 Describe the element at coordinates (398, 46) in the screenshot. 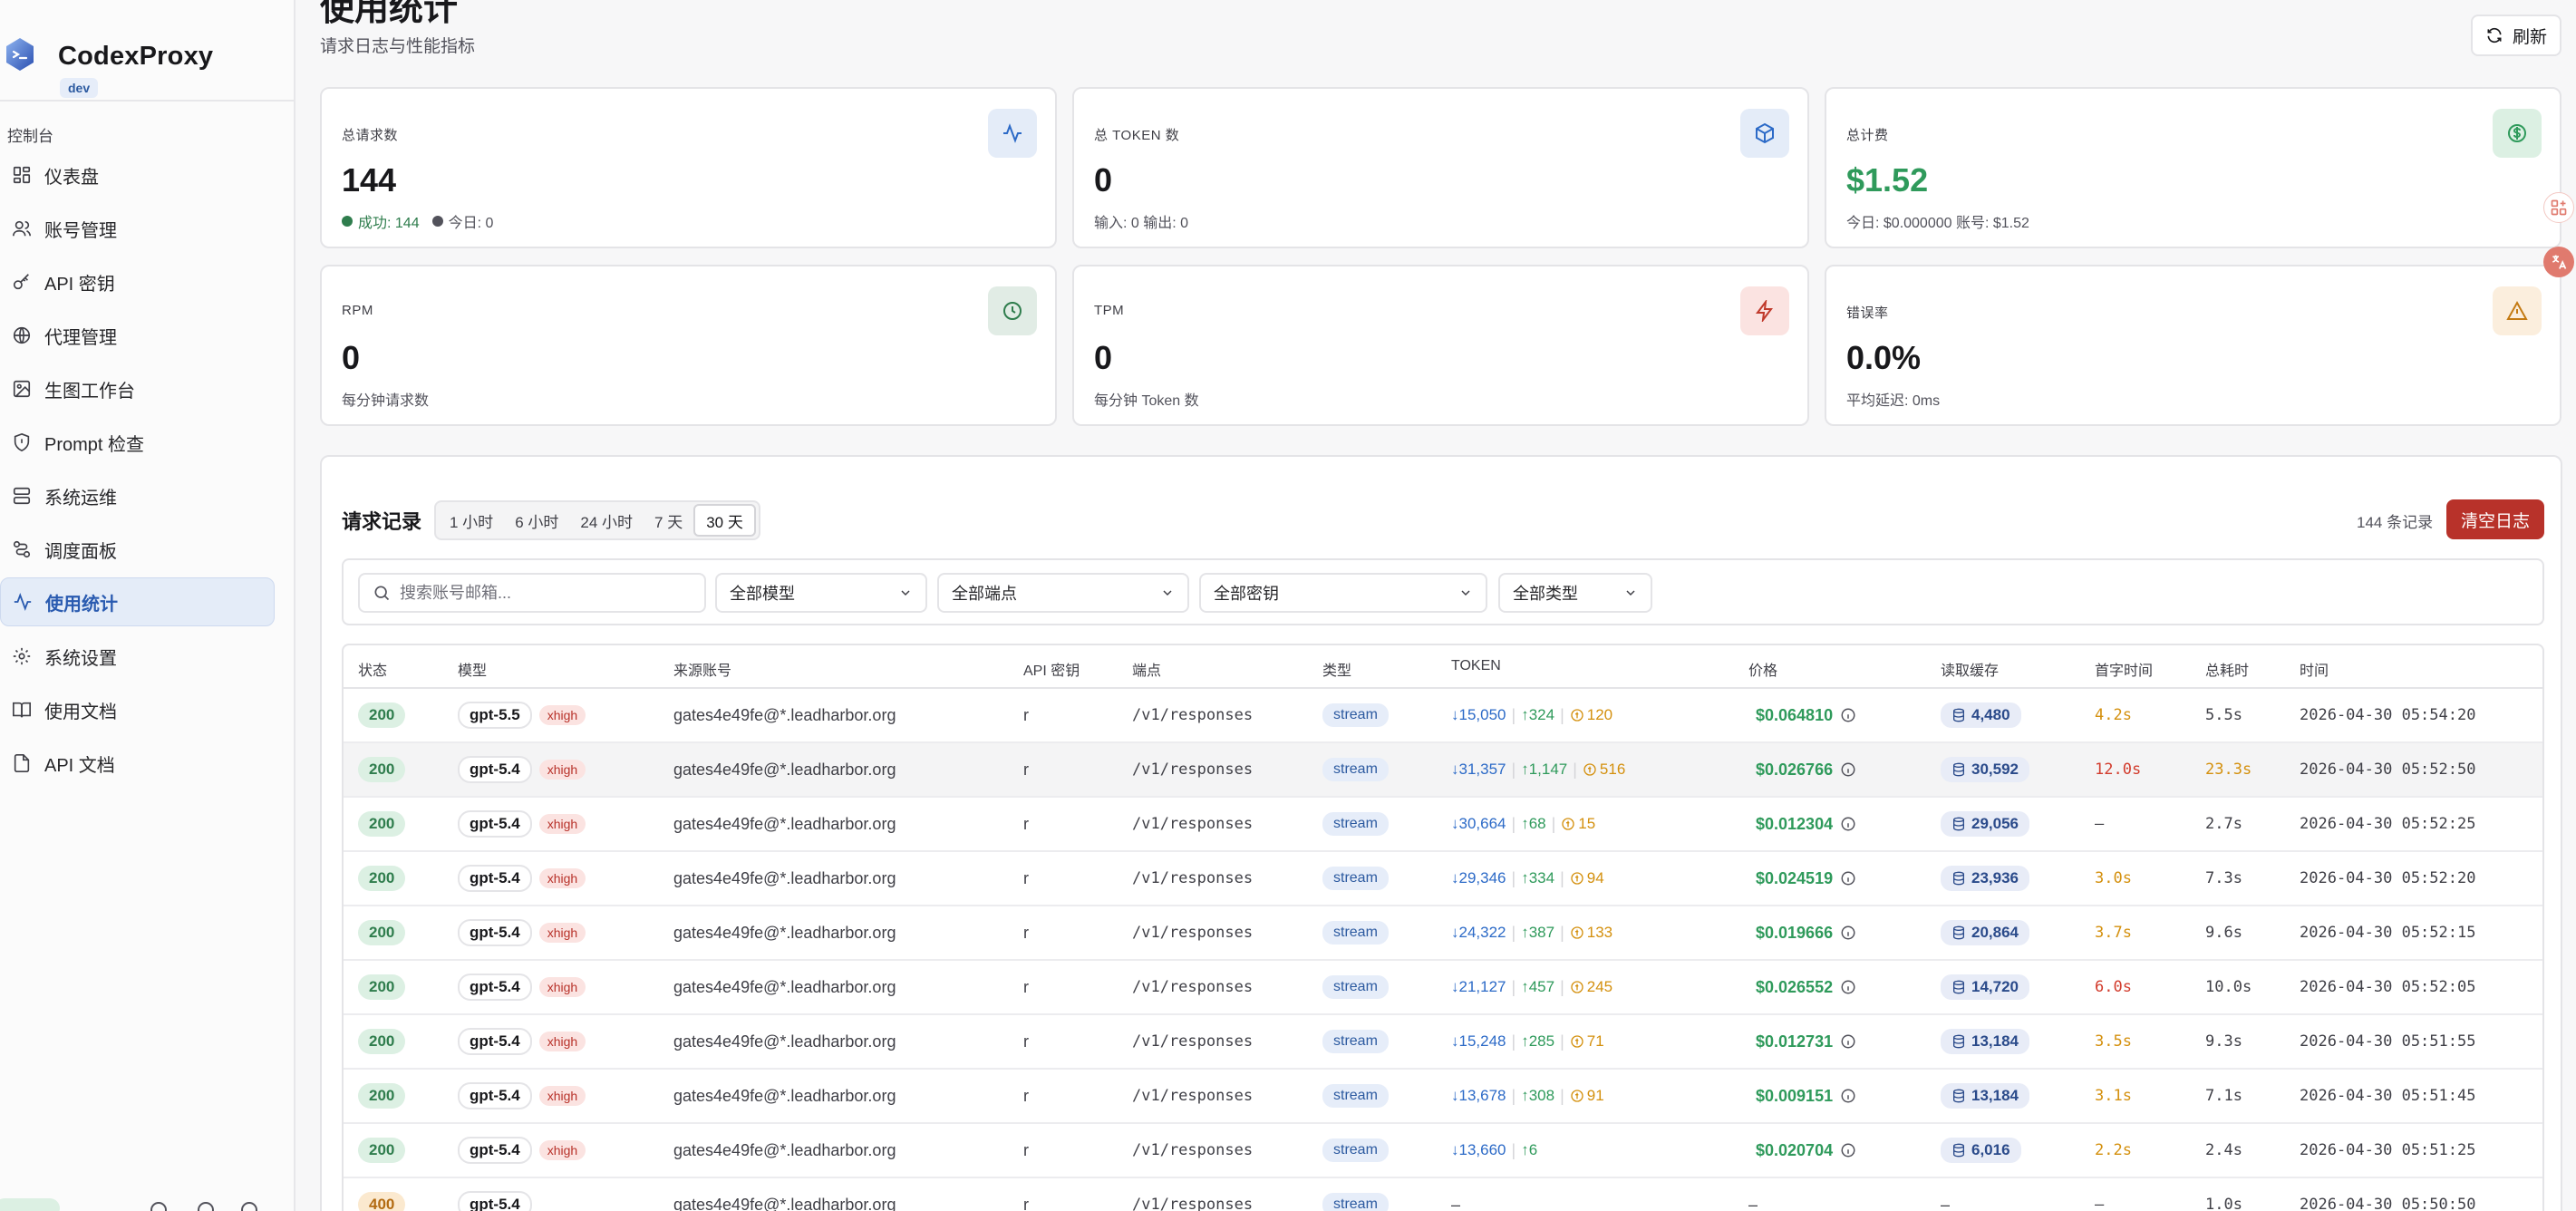

I see `page-subtitle: 请求日志与性能指标` at that location.